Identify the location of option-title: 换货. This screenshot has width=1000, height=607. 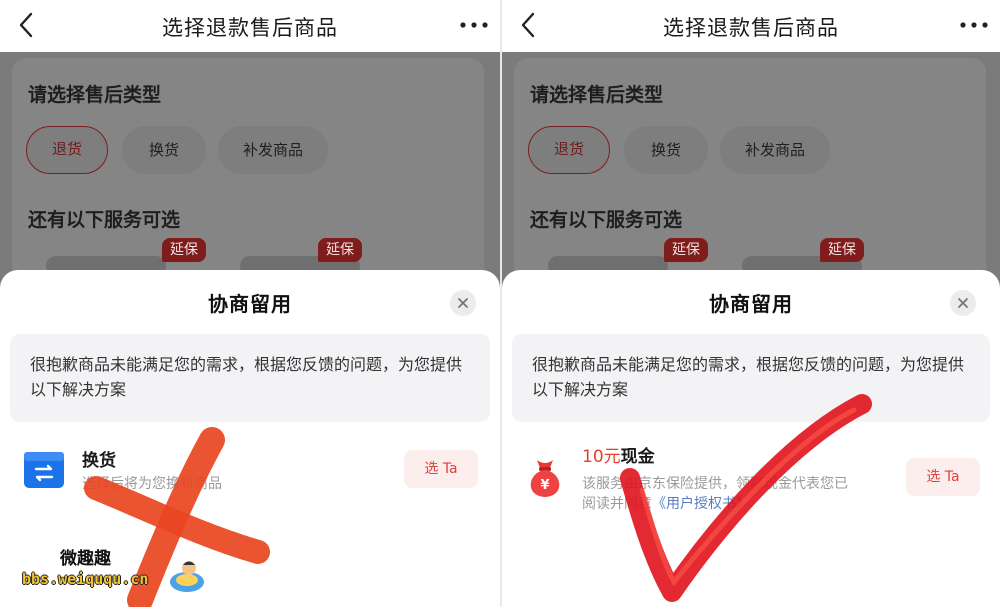
(99, 461).